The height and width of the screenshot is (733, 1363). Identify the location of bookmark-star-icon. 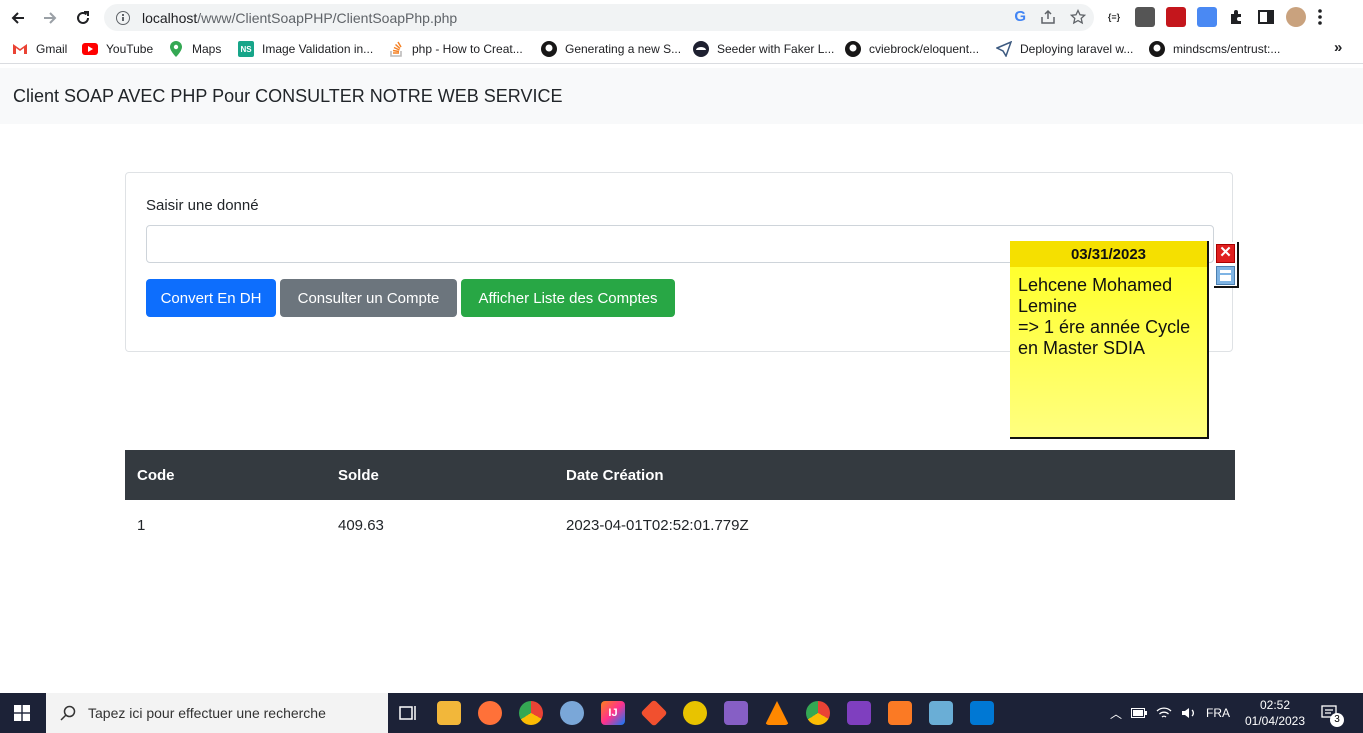
(1078, 16).